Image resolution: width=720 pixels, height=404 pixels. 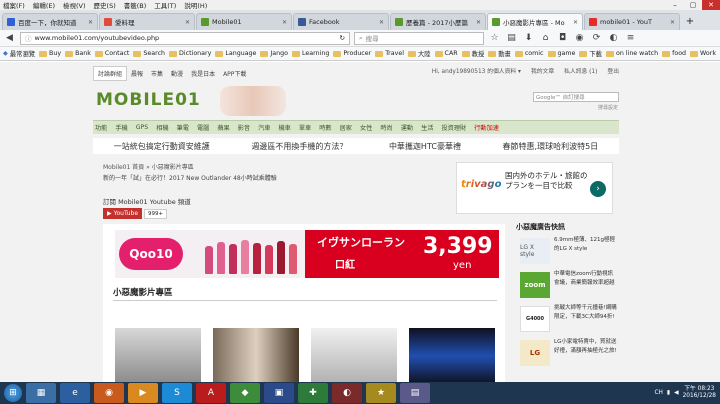 I want to click on news-headline: 新的一年「試」在必行！2017 New Outlander 48小時試乘體驗, so click(x=190, y=177).